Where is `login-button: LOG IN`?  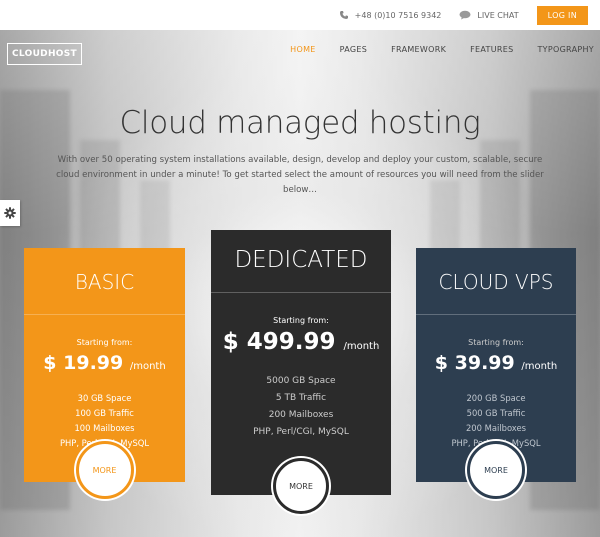
login-button: LOG IN is located at coordinates (562, 15).